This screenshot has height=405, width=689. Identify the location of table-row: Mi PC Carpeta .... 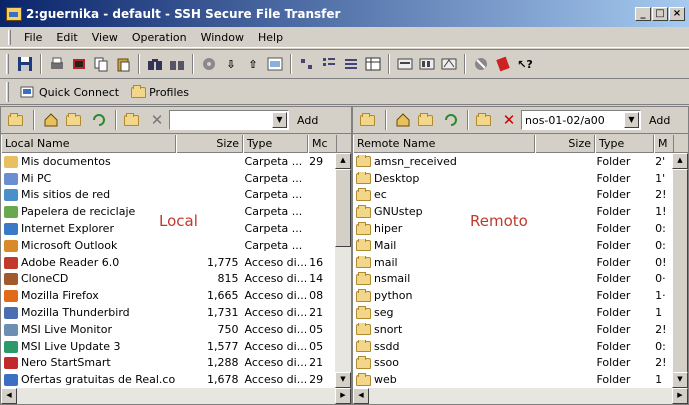
(168, 178).